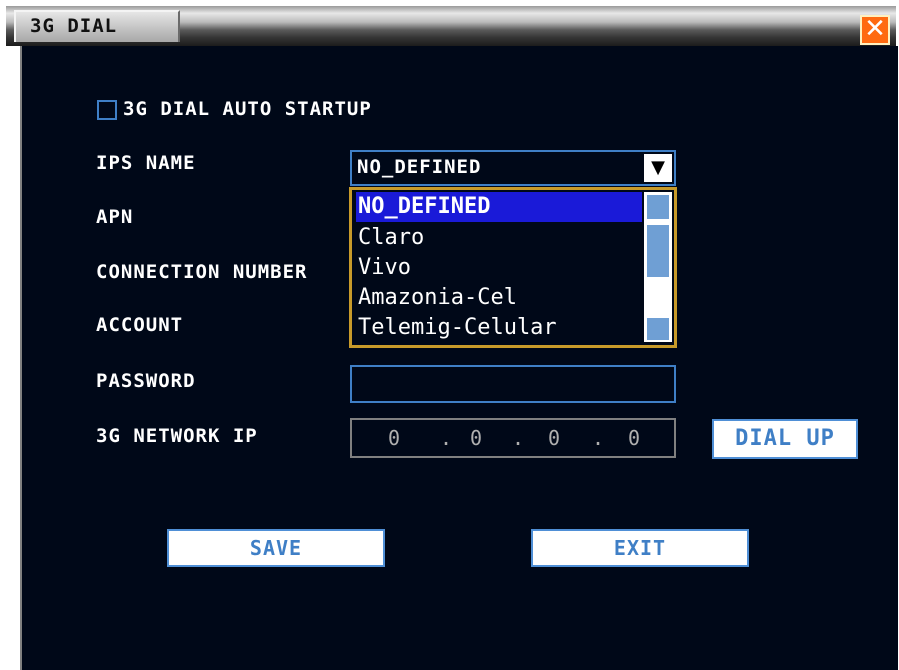 The height and width of the screenshot is (670, 899). Describe the element at coordinates (202, 272) in the screenshot. I see `connection-number-label: CONNECTION NUMBER` at that location.